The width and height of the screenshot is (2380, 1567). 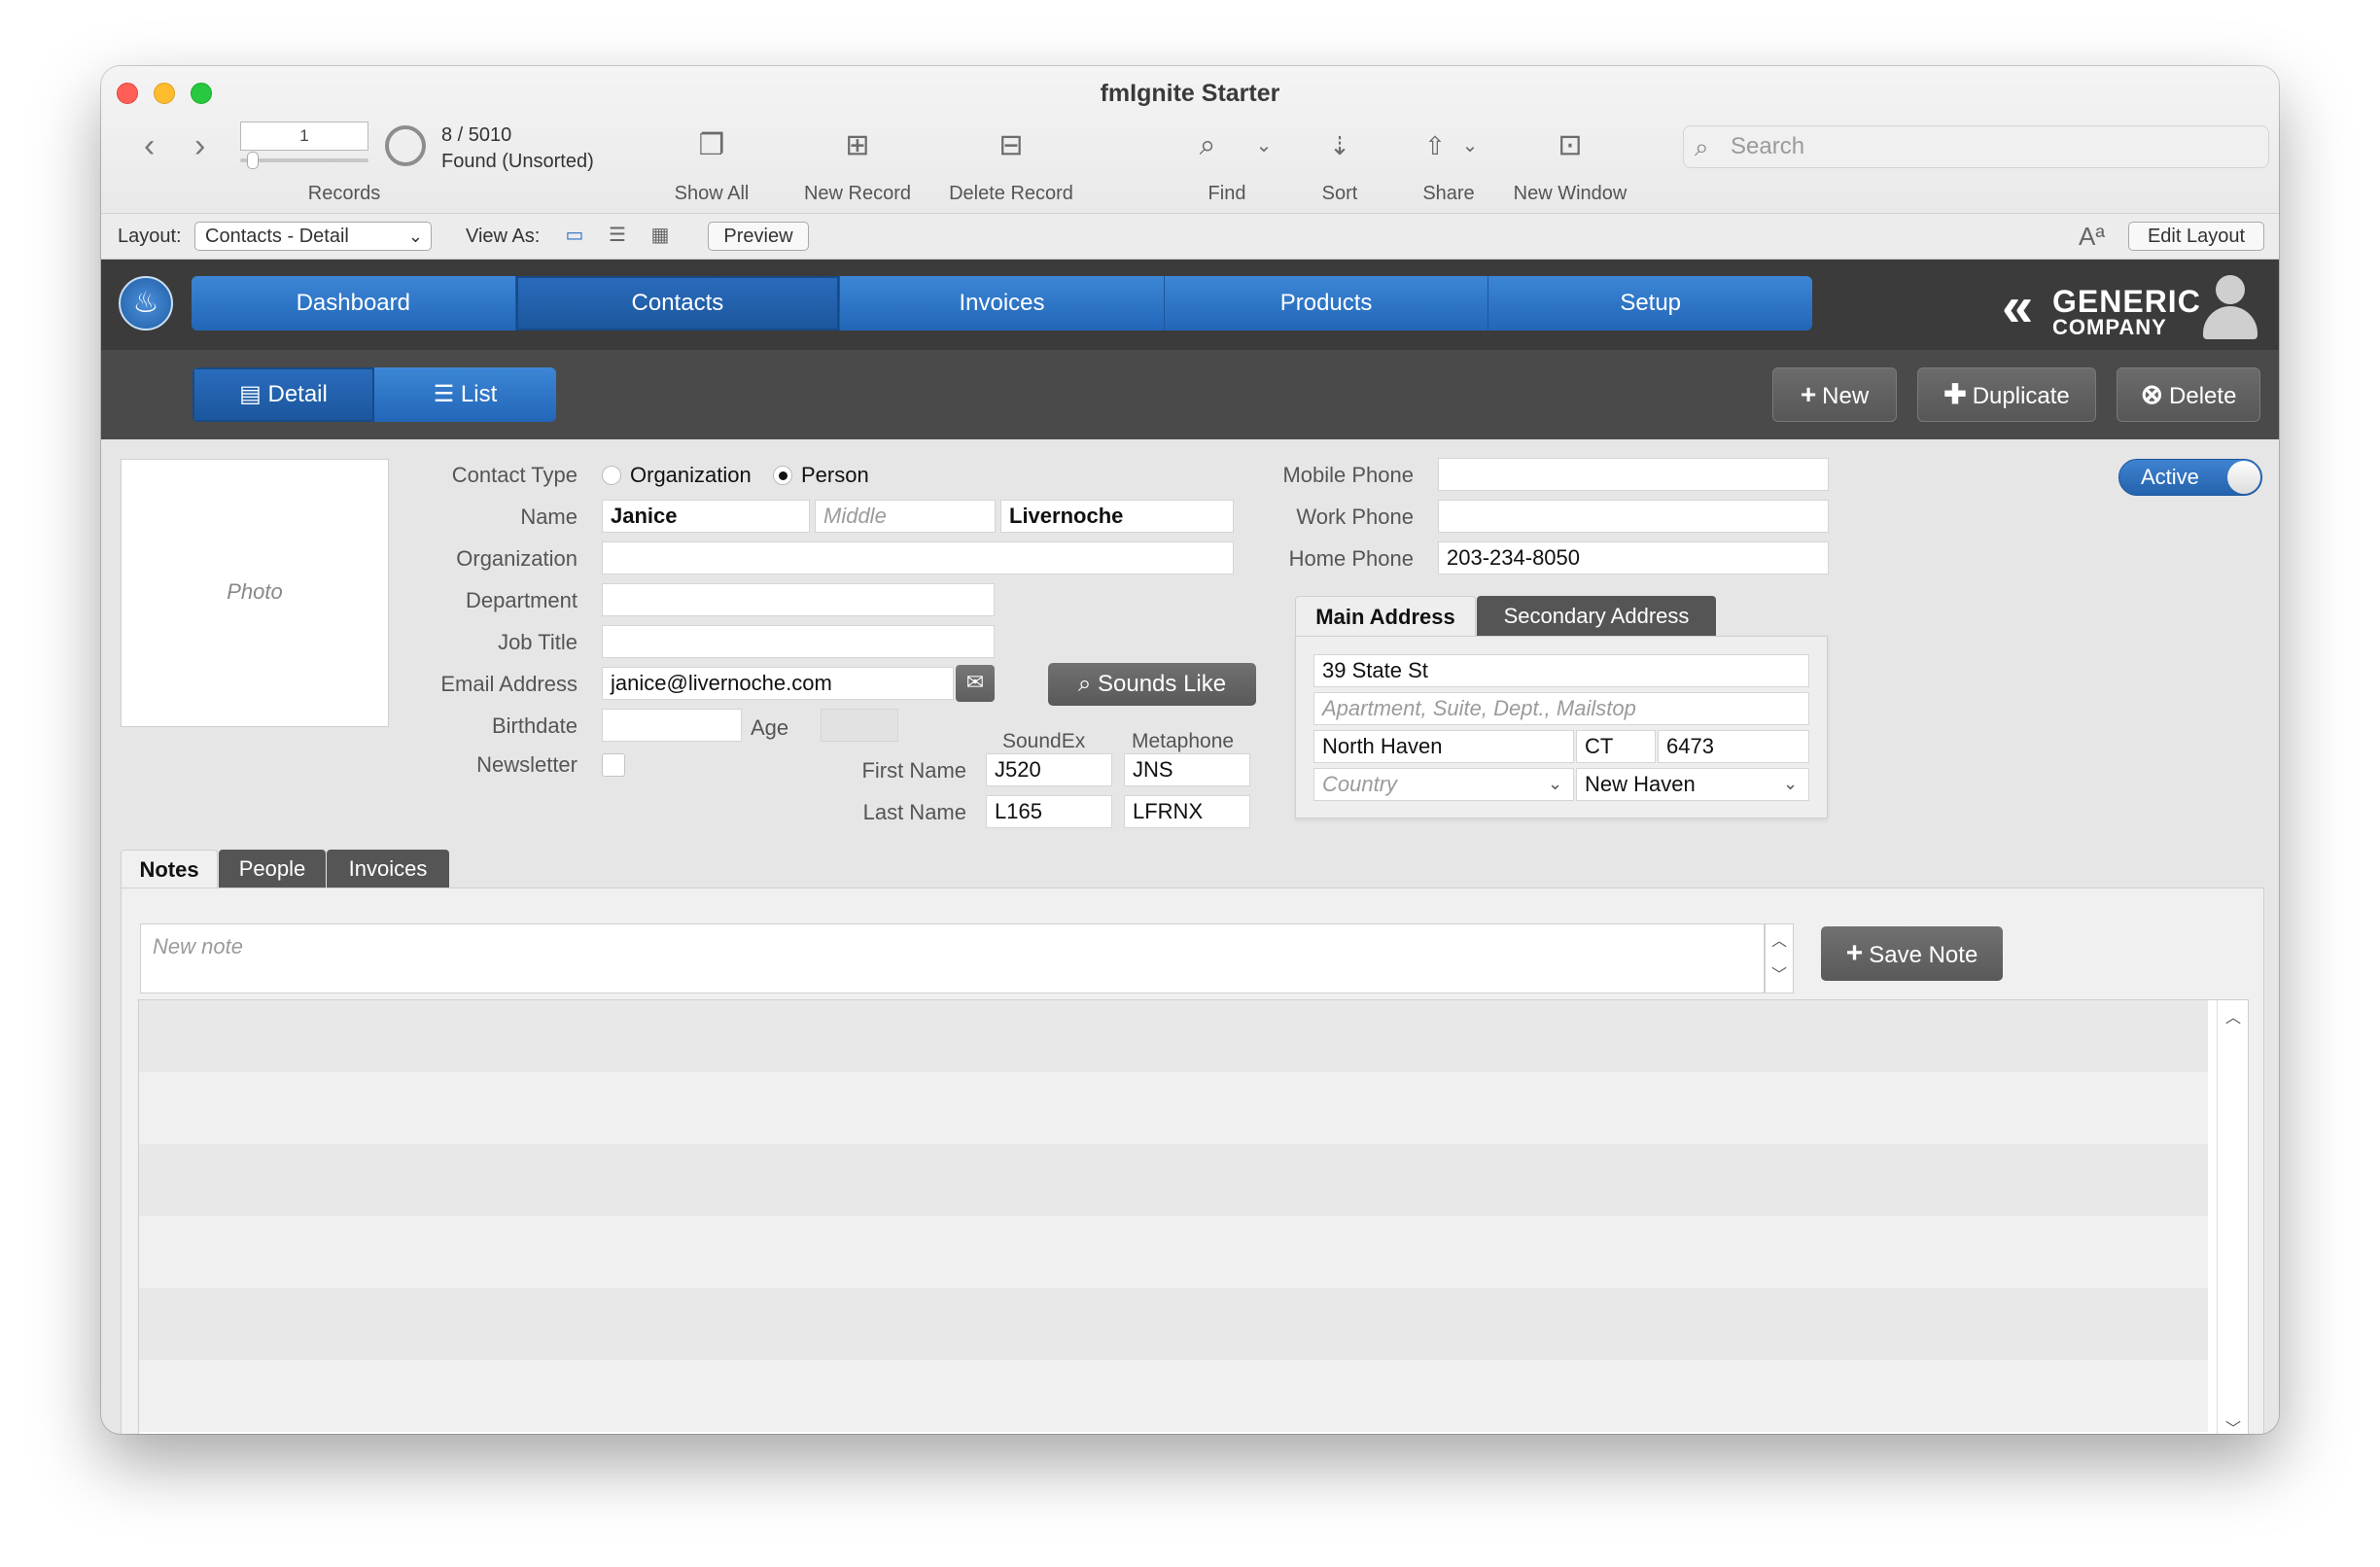 I want to click on chevron-down-icon: ⌄, so click(x=1555, y=783).